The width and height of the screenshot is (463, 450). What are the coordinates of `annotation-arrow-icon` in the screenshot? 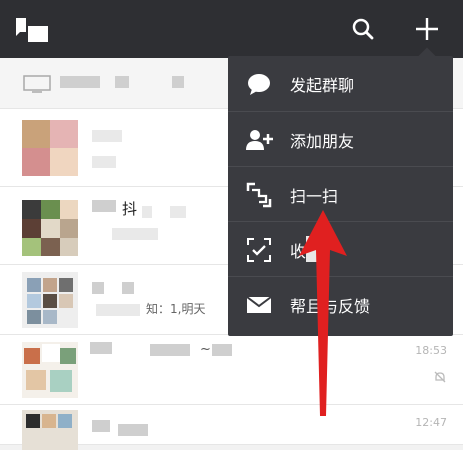 It's located at (323, 313).